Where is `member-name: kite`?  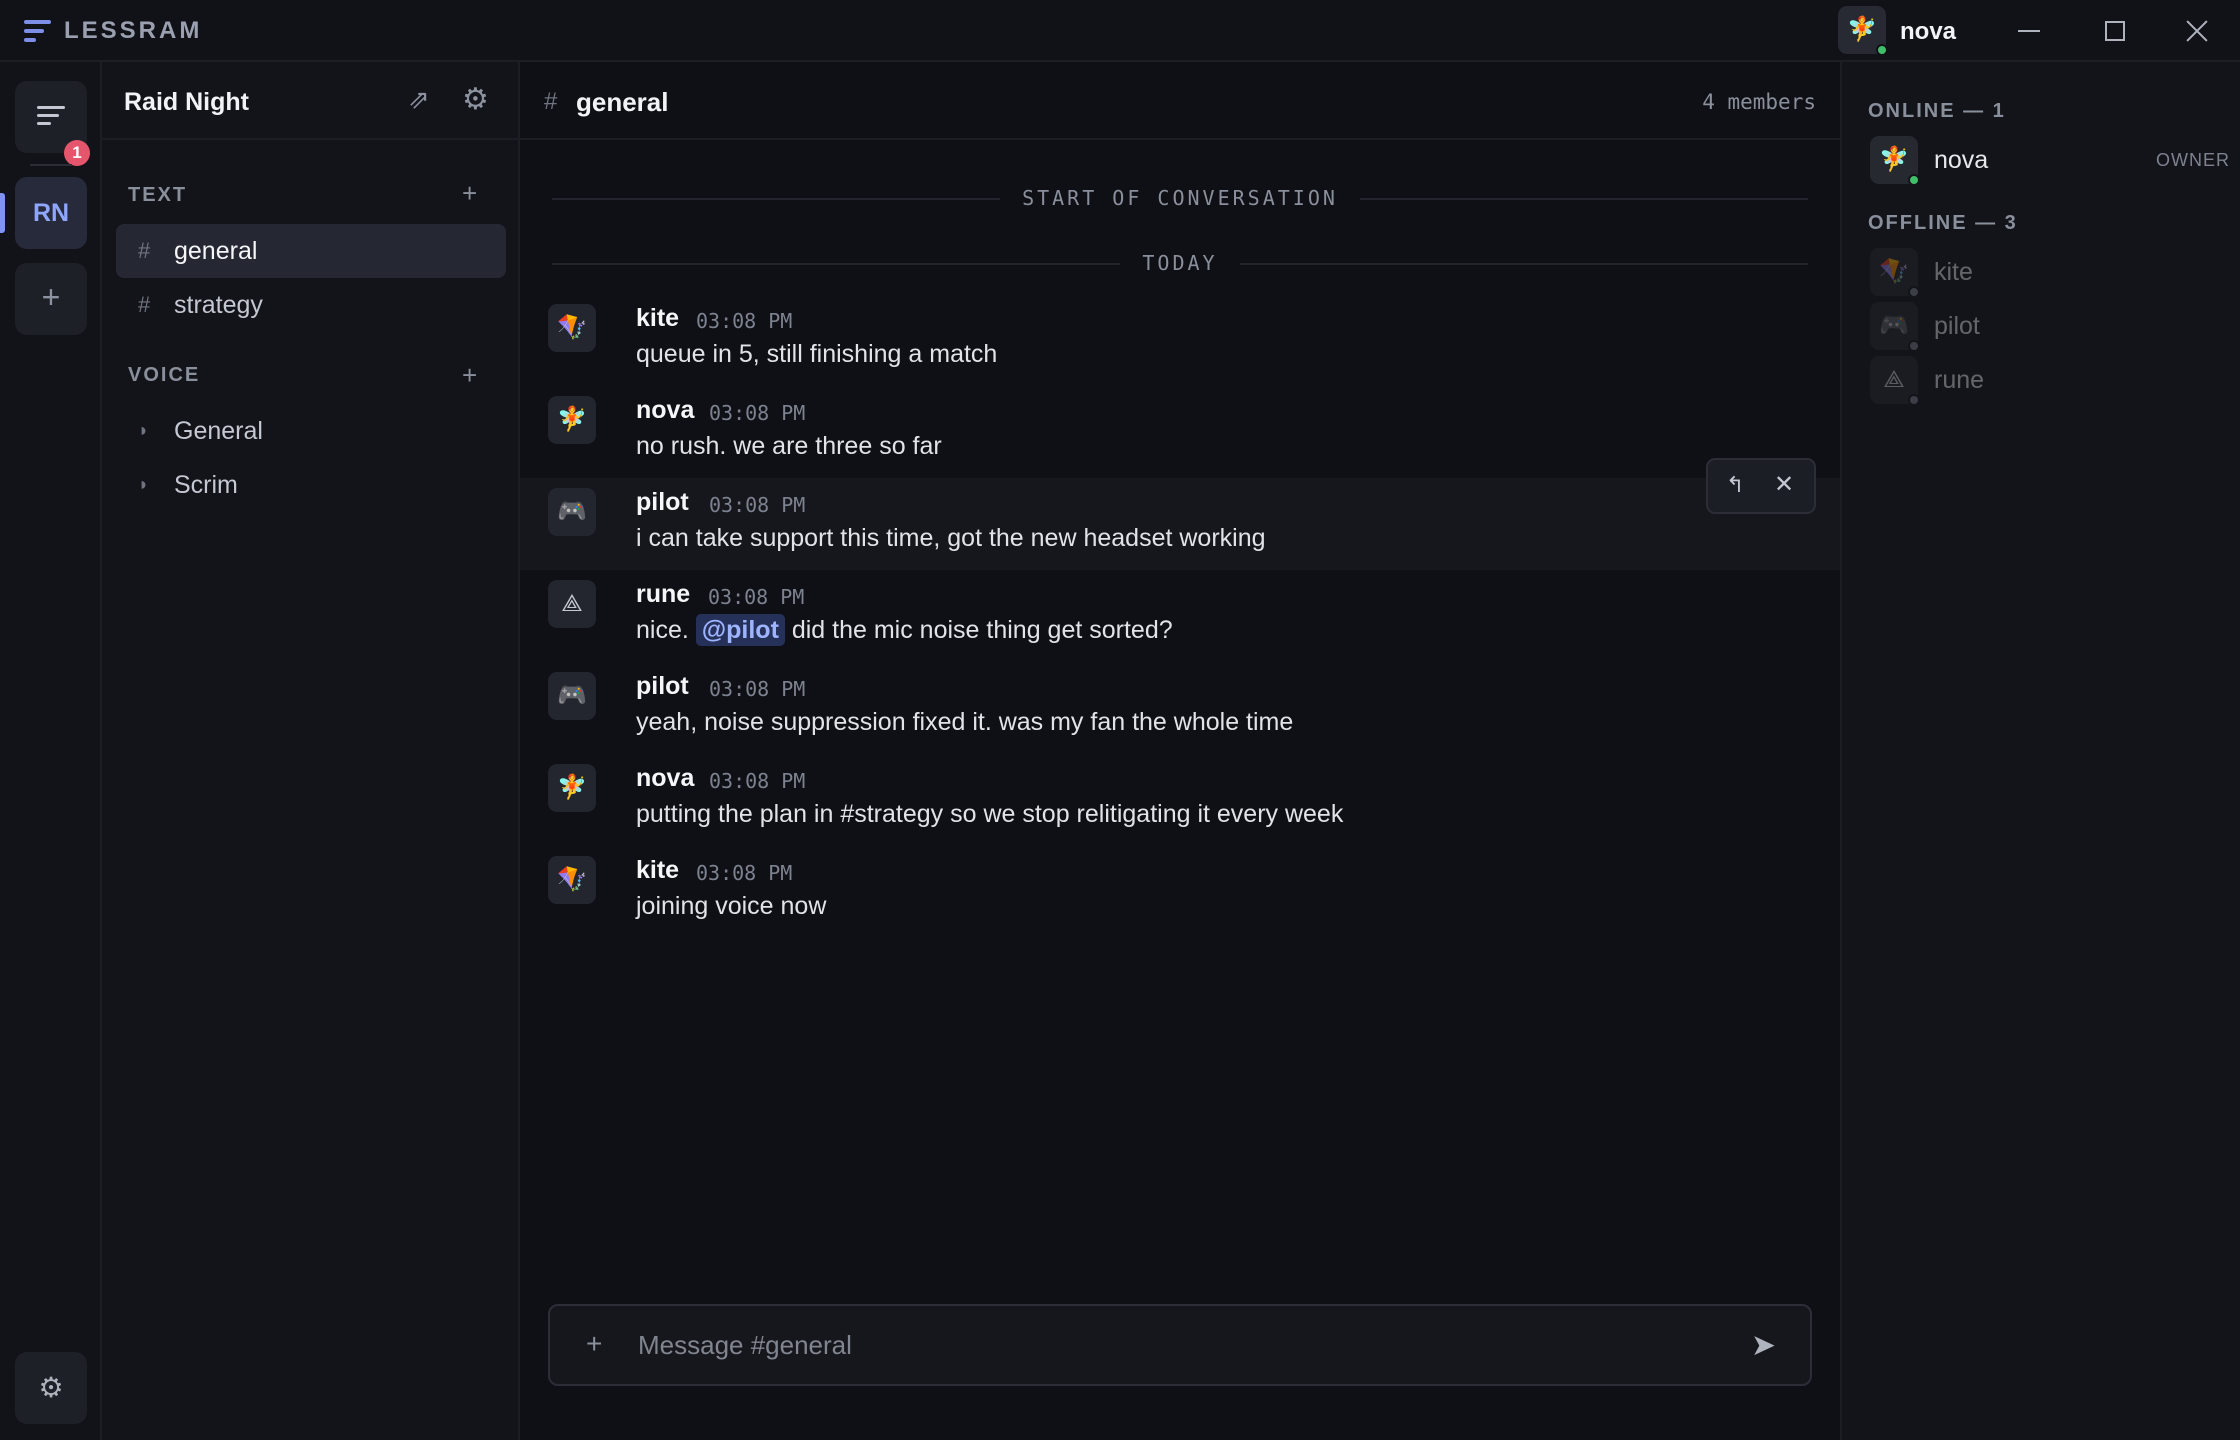
member-name: kite is located at coordinates (1953, 272).